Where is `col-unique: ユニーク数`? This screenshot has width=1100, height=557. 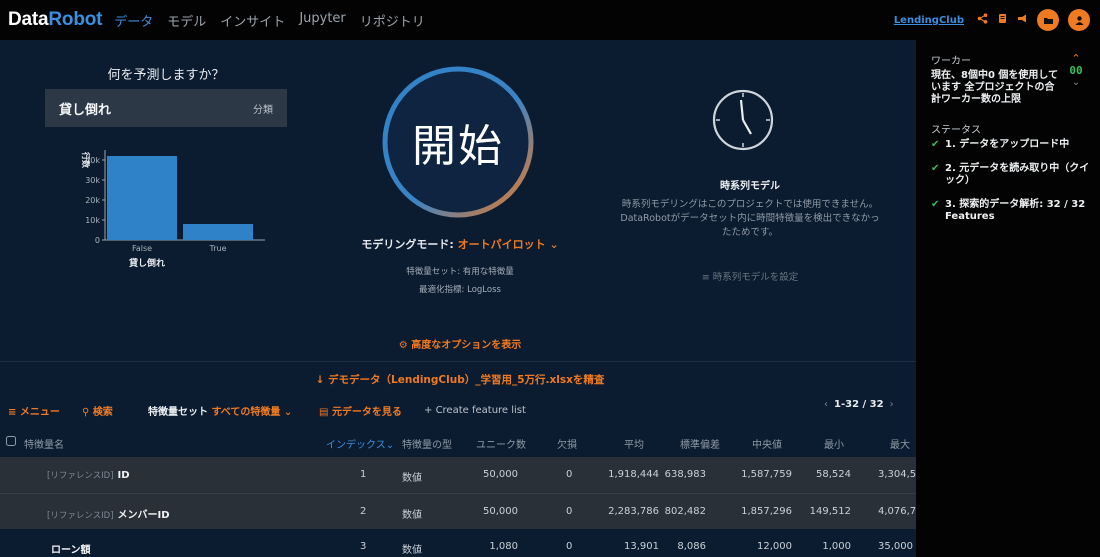
col-unique: ユニーク数 is located at coordinates (501, 443).